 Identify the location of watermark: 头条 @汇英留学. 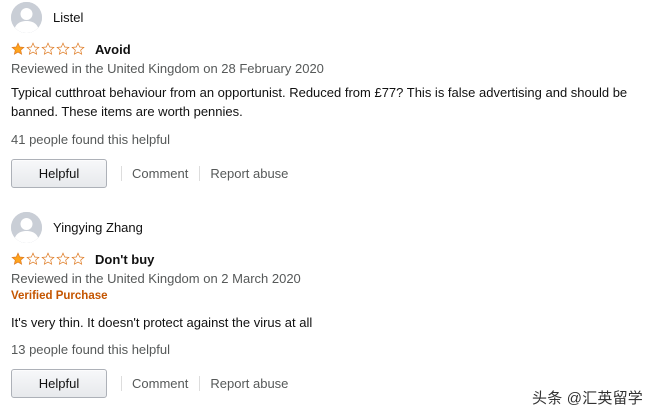
(587, 398).